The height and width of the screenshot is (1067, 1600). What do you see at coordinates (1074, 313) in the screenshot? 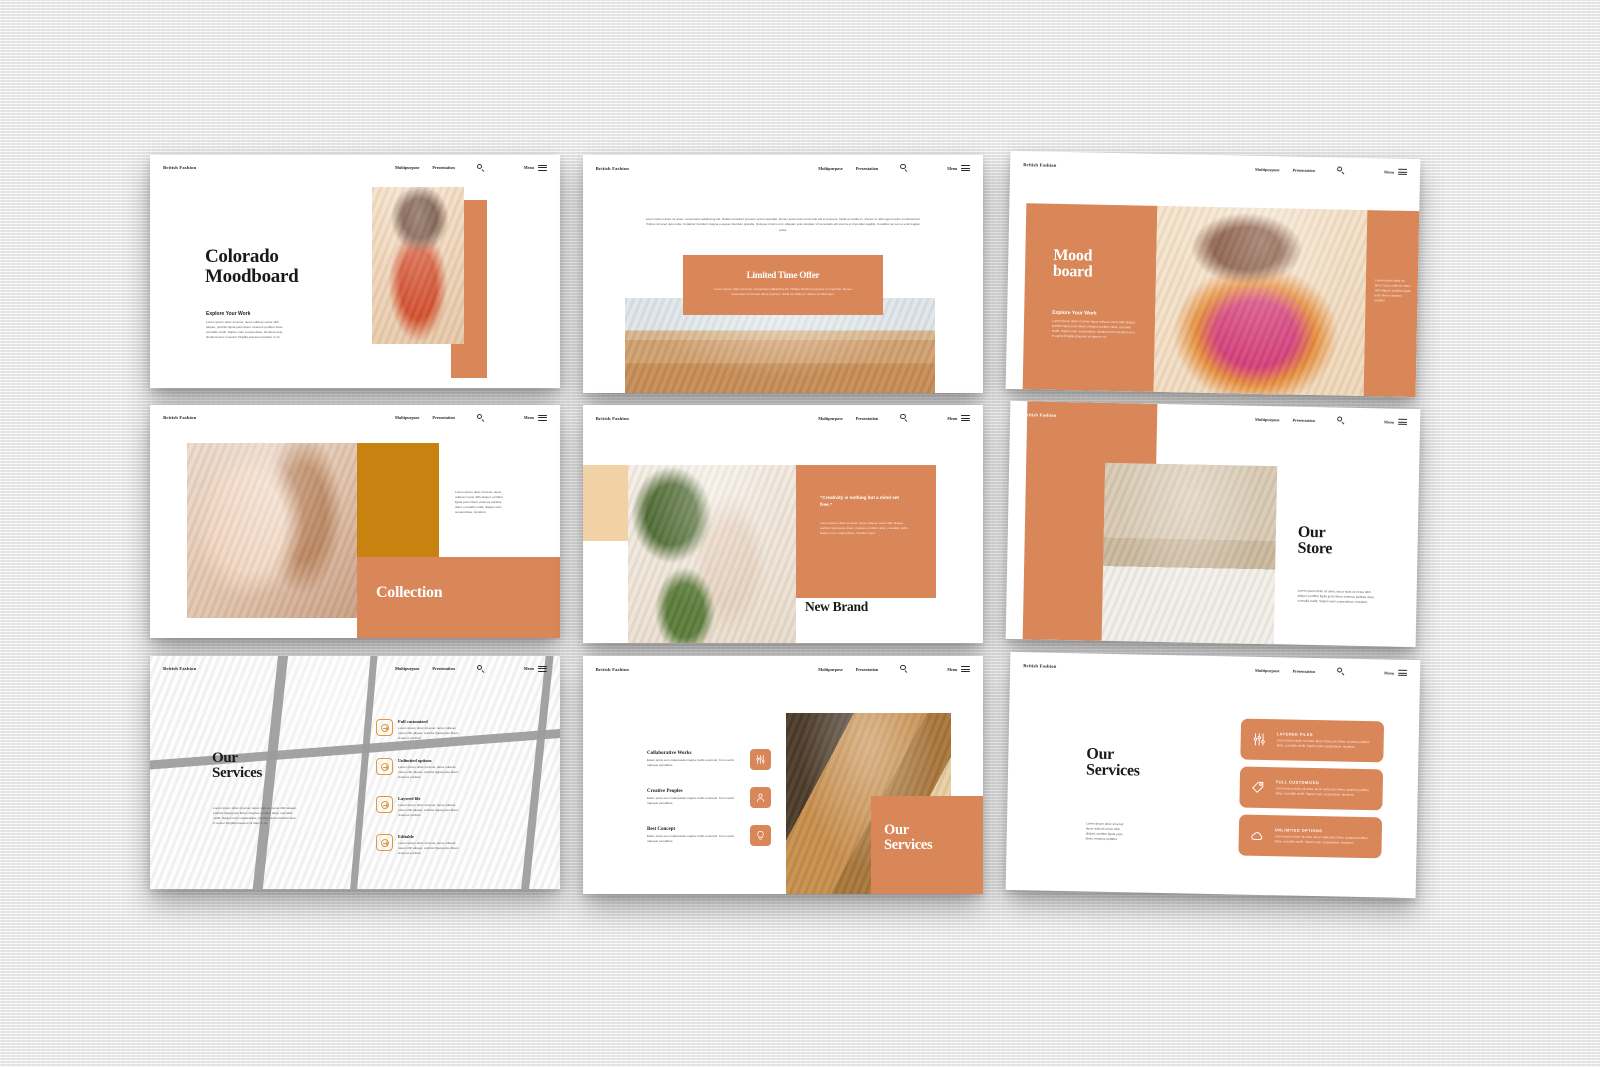
I see `intro-subhead: Explore Your Work` at bounding box center [1074, 313].